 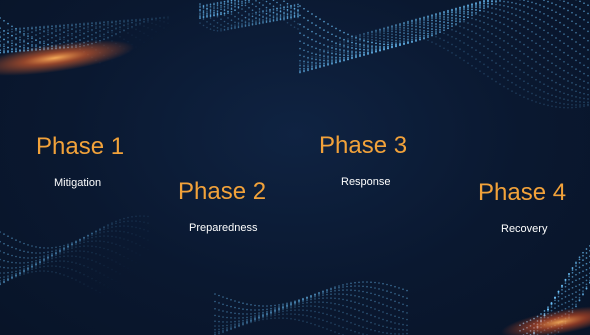 I want to click on phase-4-title: Phase 4, so click(x=522, y=192).